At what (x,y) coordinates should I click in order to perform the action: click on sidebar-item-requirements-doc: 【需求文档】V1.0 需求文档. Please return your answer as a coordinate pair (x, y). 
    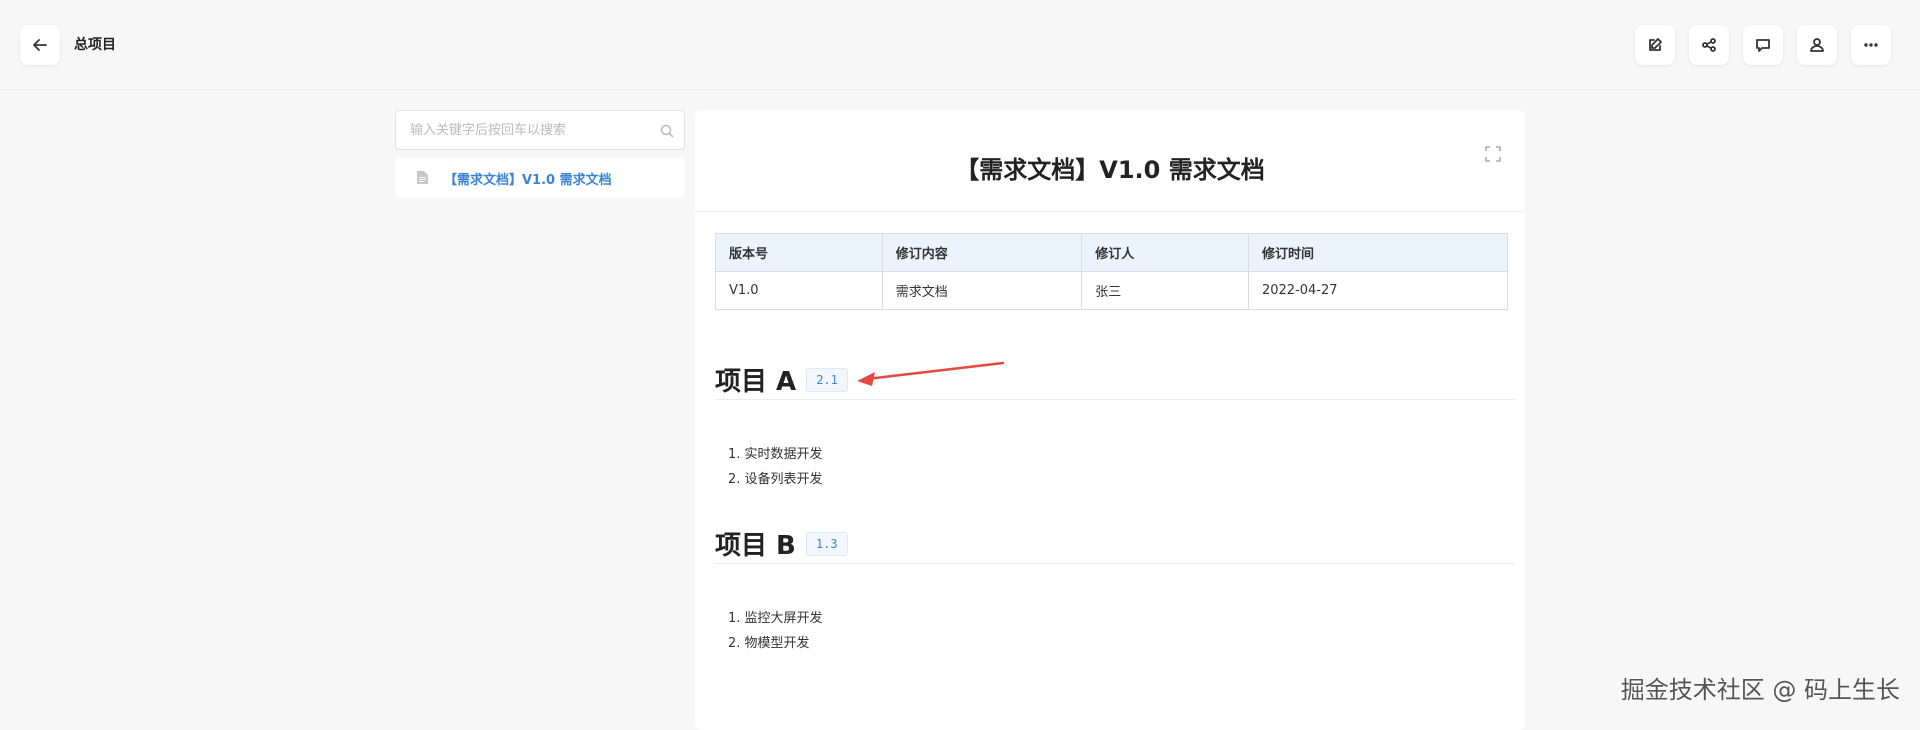
    Looking at the image, I should click on (540, 178).